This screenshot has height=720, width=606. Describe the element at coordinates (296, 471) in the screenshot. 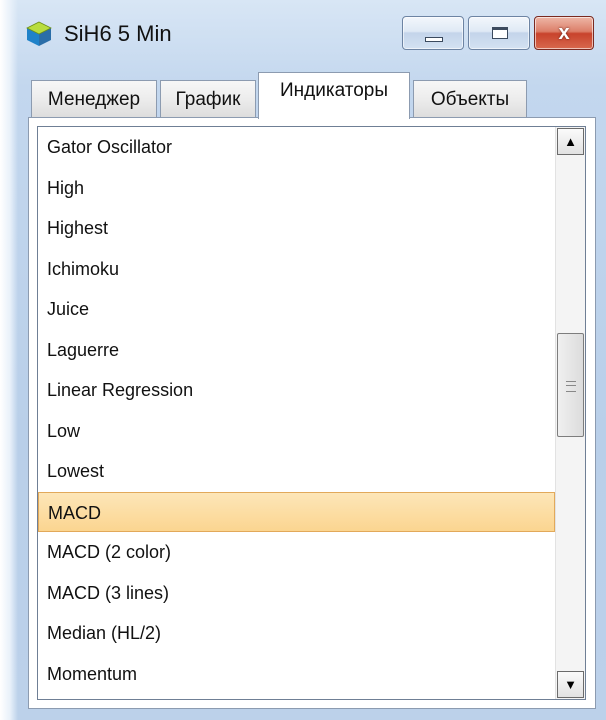

I see `list-item: Lowest` at that location.